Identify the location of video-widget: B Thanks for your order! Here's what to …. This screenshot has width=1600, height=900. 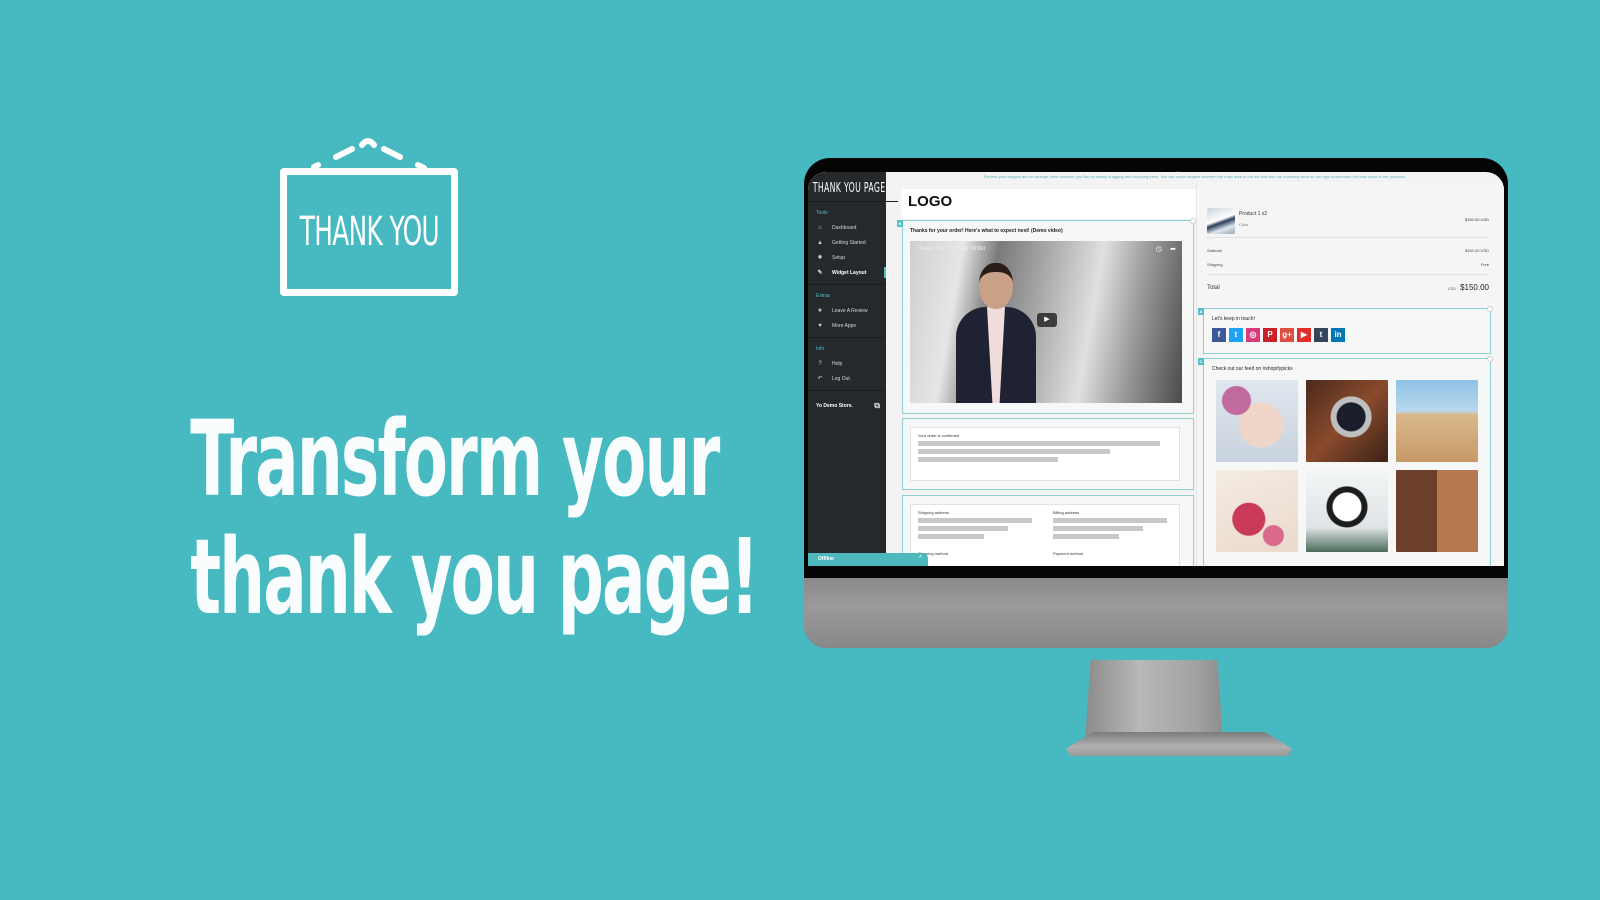
(1046, 316).